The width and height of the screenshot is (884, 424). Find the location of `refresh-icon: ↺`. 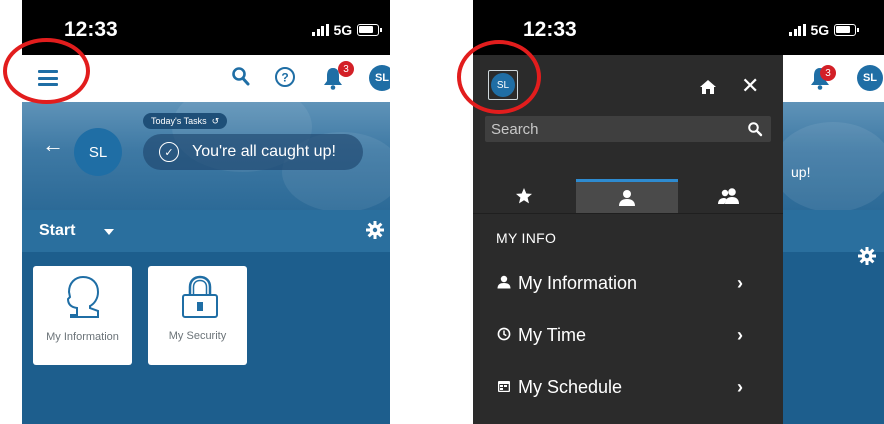

refresh-icon: ↺ is located at coordinates (215, 120).